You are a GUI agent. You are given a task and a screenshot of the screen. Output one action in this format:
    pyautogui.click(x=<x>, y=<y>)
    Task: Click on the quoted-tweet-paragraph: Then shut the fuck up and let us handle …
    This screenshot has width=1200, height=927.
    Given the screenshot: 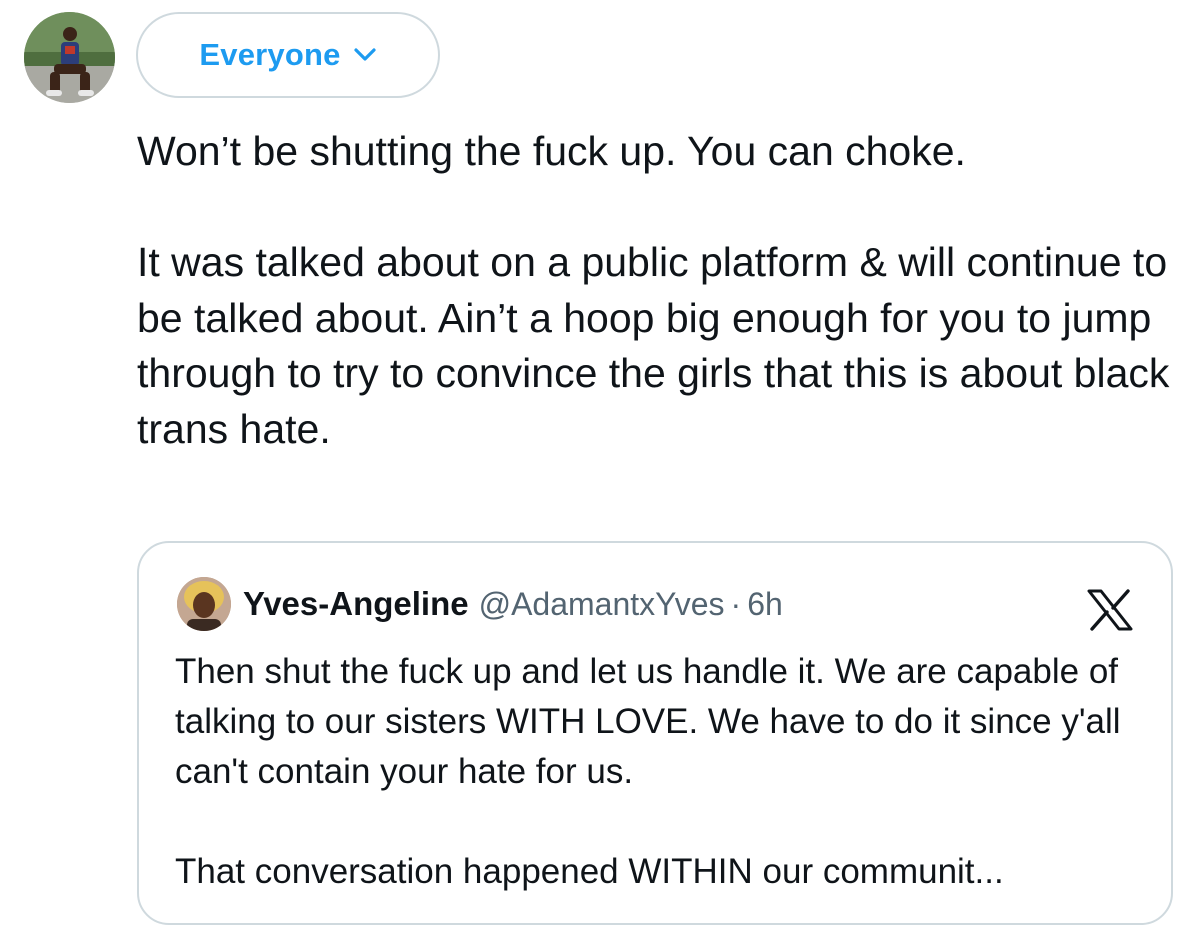 What is the action you would take?
    pyautogui.click(x=648, y=721)
    